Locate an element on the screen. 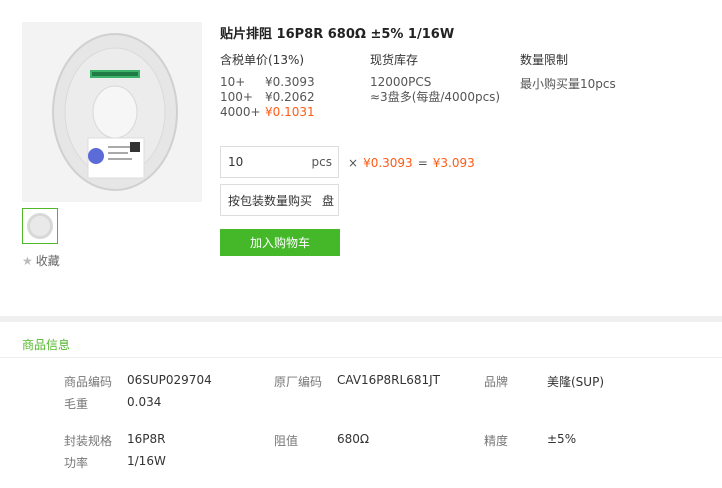  attr-power: 功率 is located at coordinates (76, 462).